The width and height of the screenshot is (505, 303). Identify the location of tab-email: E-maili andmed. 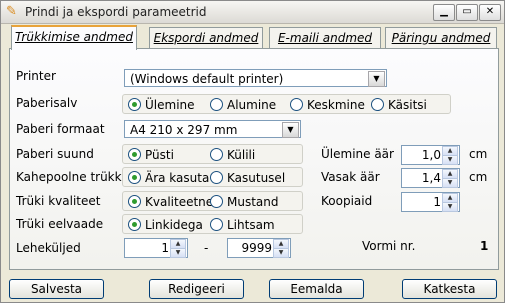
(325, 37).